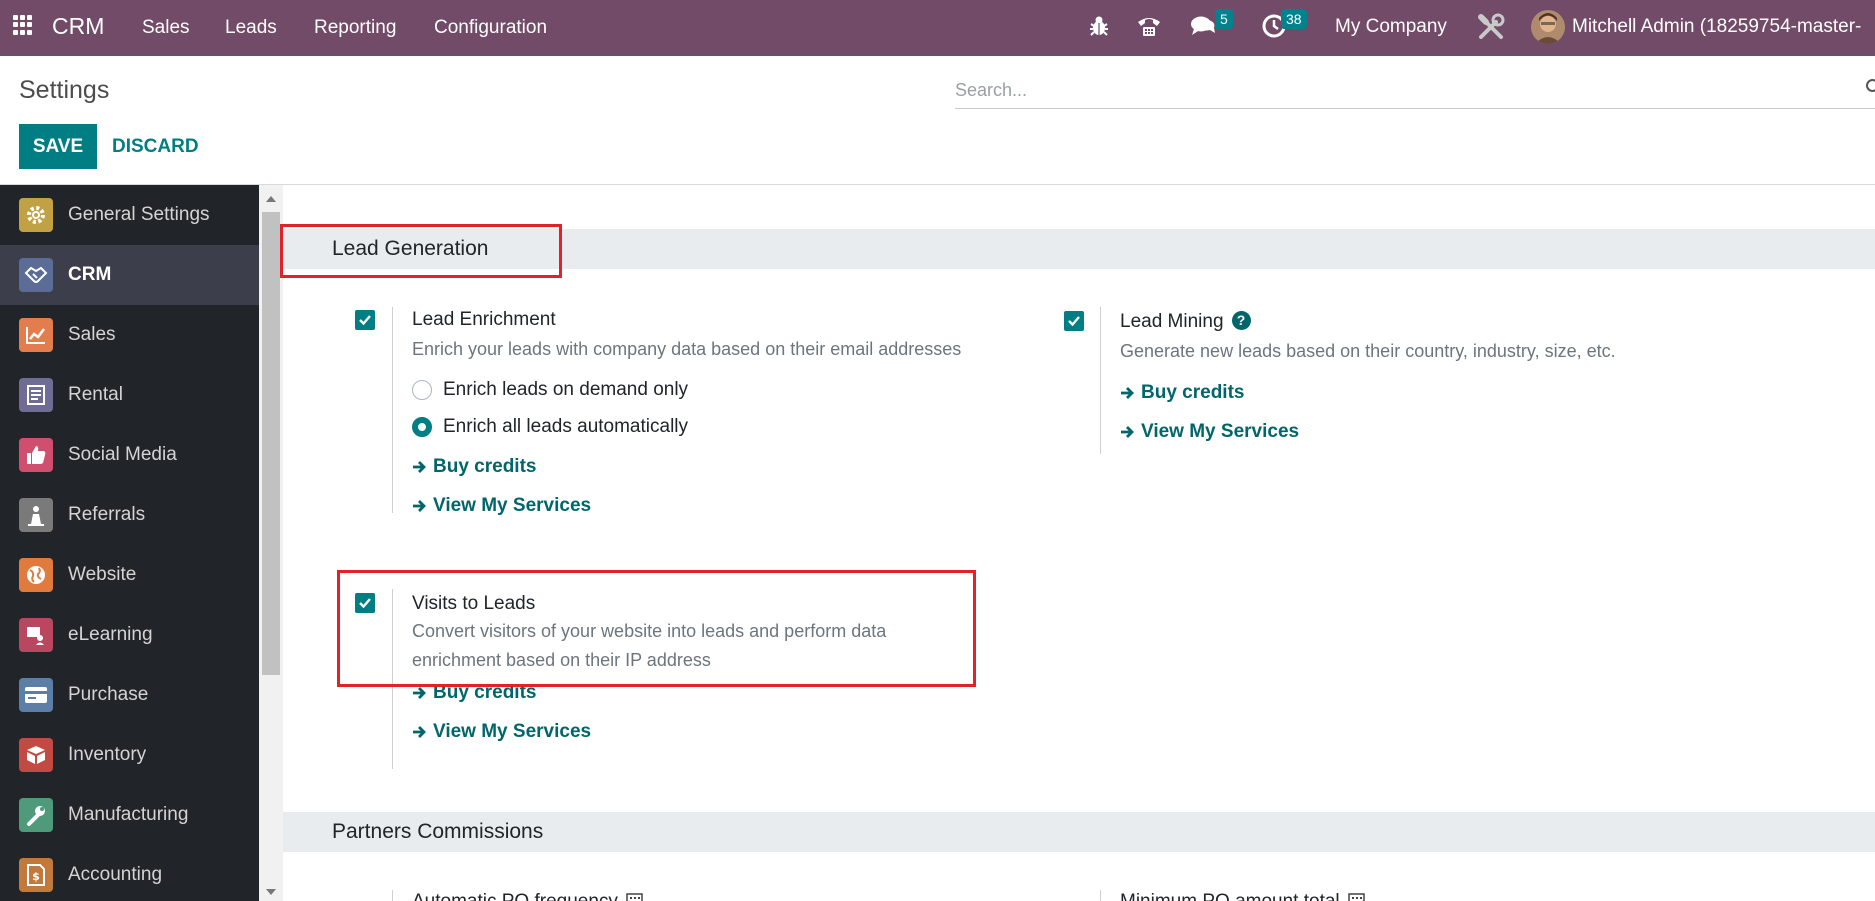 The height and width of the screenshot is (901, 1875). What do you see at coordinates (355, 28) in the screenshot?
I see `menu-reporting: Reporting` at bounding box center [355, 28].